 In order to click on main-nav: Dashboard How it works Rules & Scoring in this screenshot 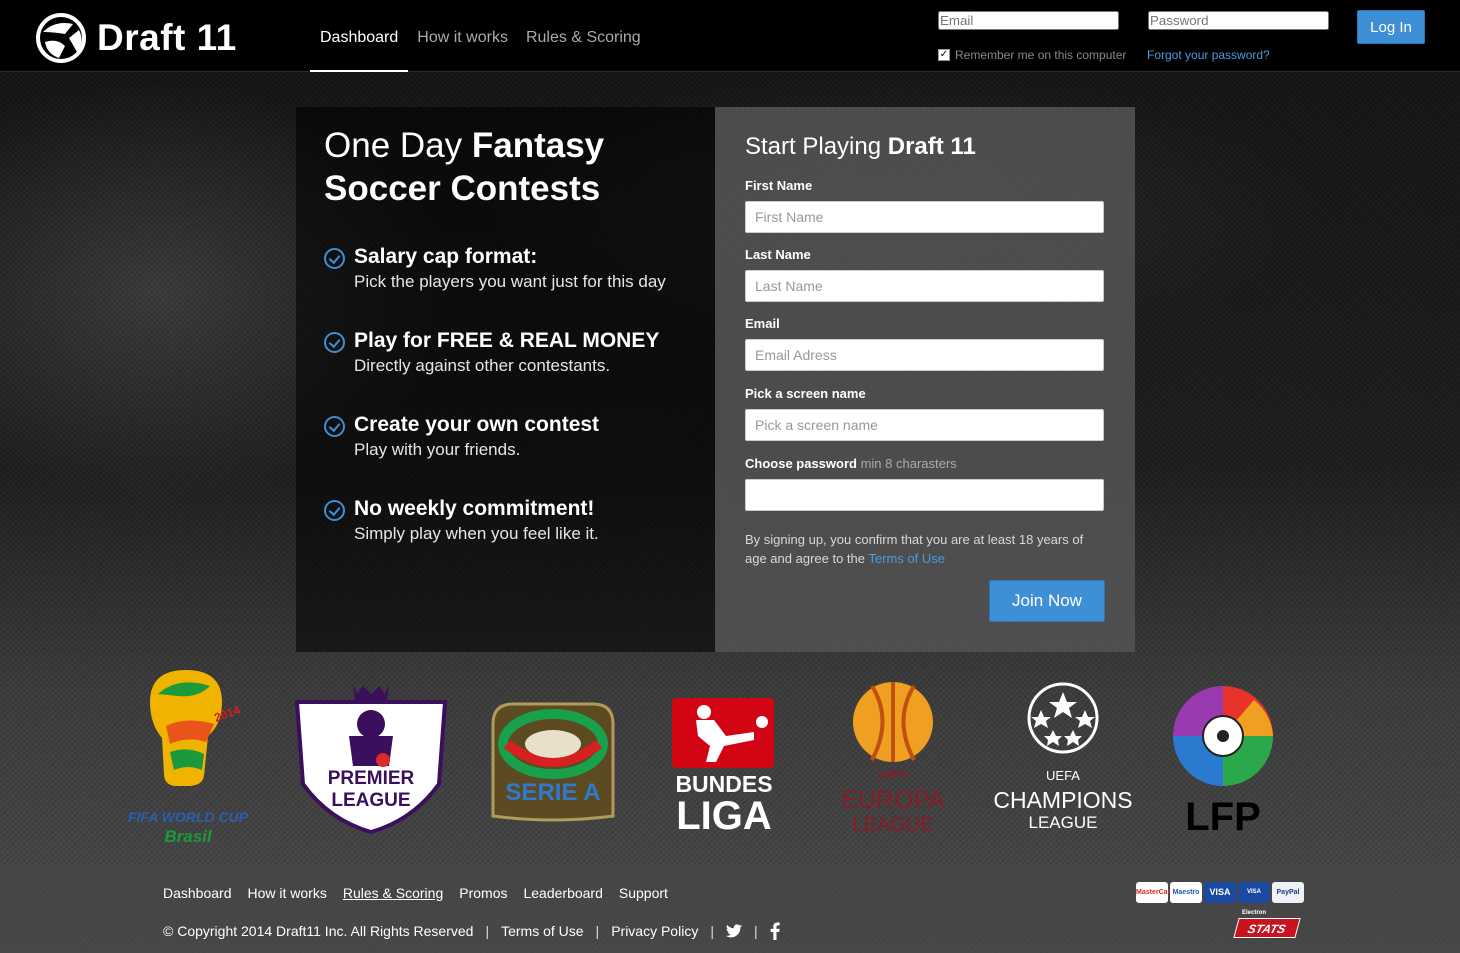, I will do `click(480, 36)`.